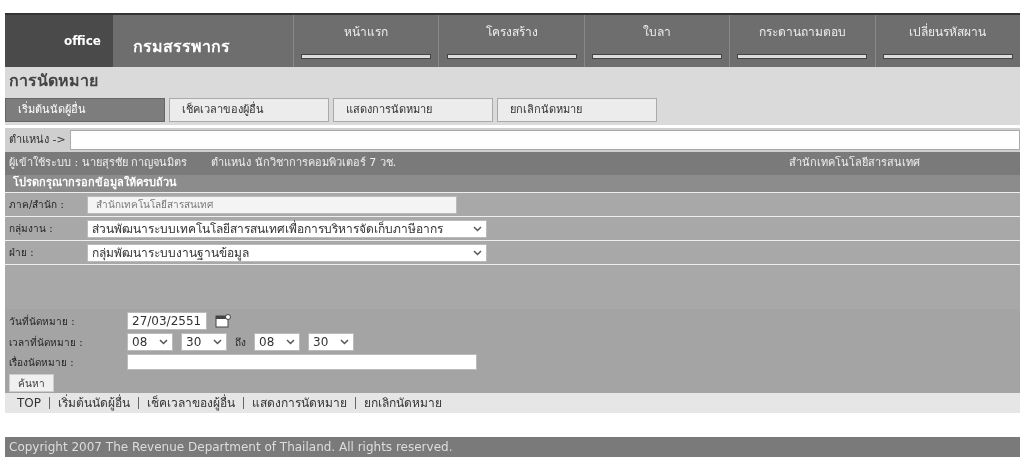 This screenshot has width=1023, height=457. Describe the element at coordinates (167, 321) in the screenshot. I see `date-field: 27/03/2551` at that location.